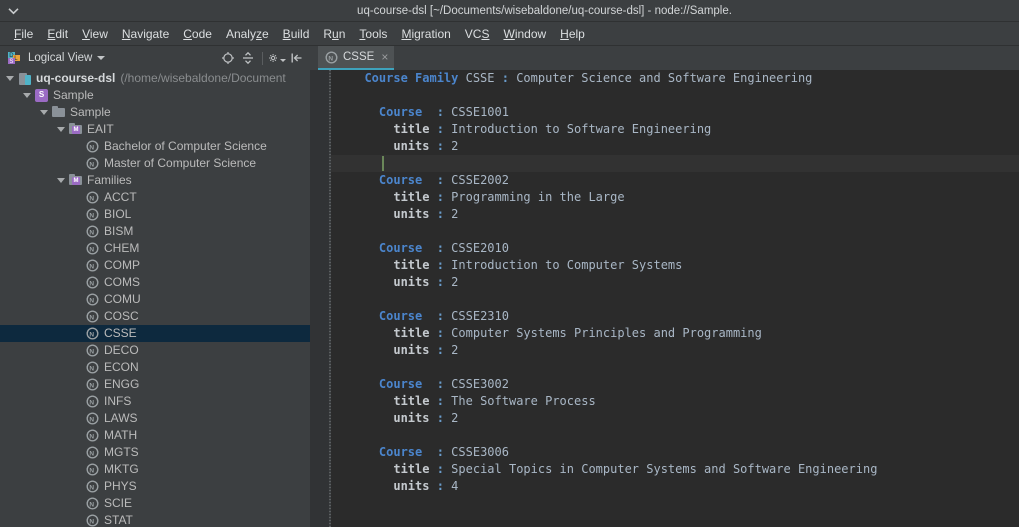  I want to click on menu-item-run: Run, so click(334, 34).